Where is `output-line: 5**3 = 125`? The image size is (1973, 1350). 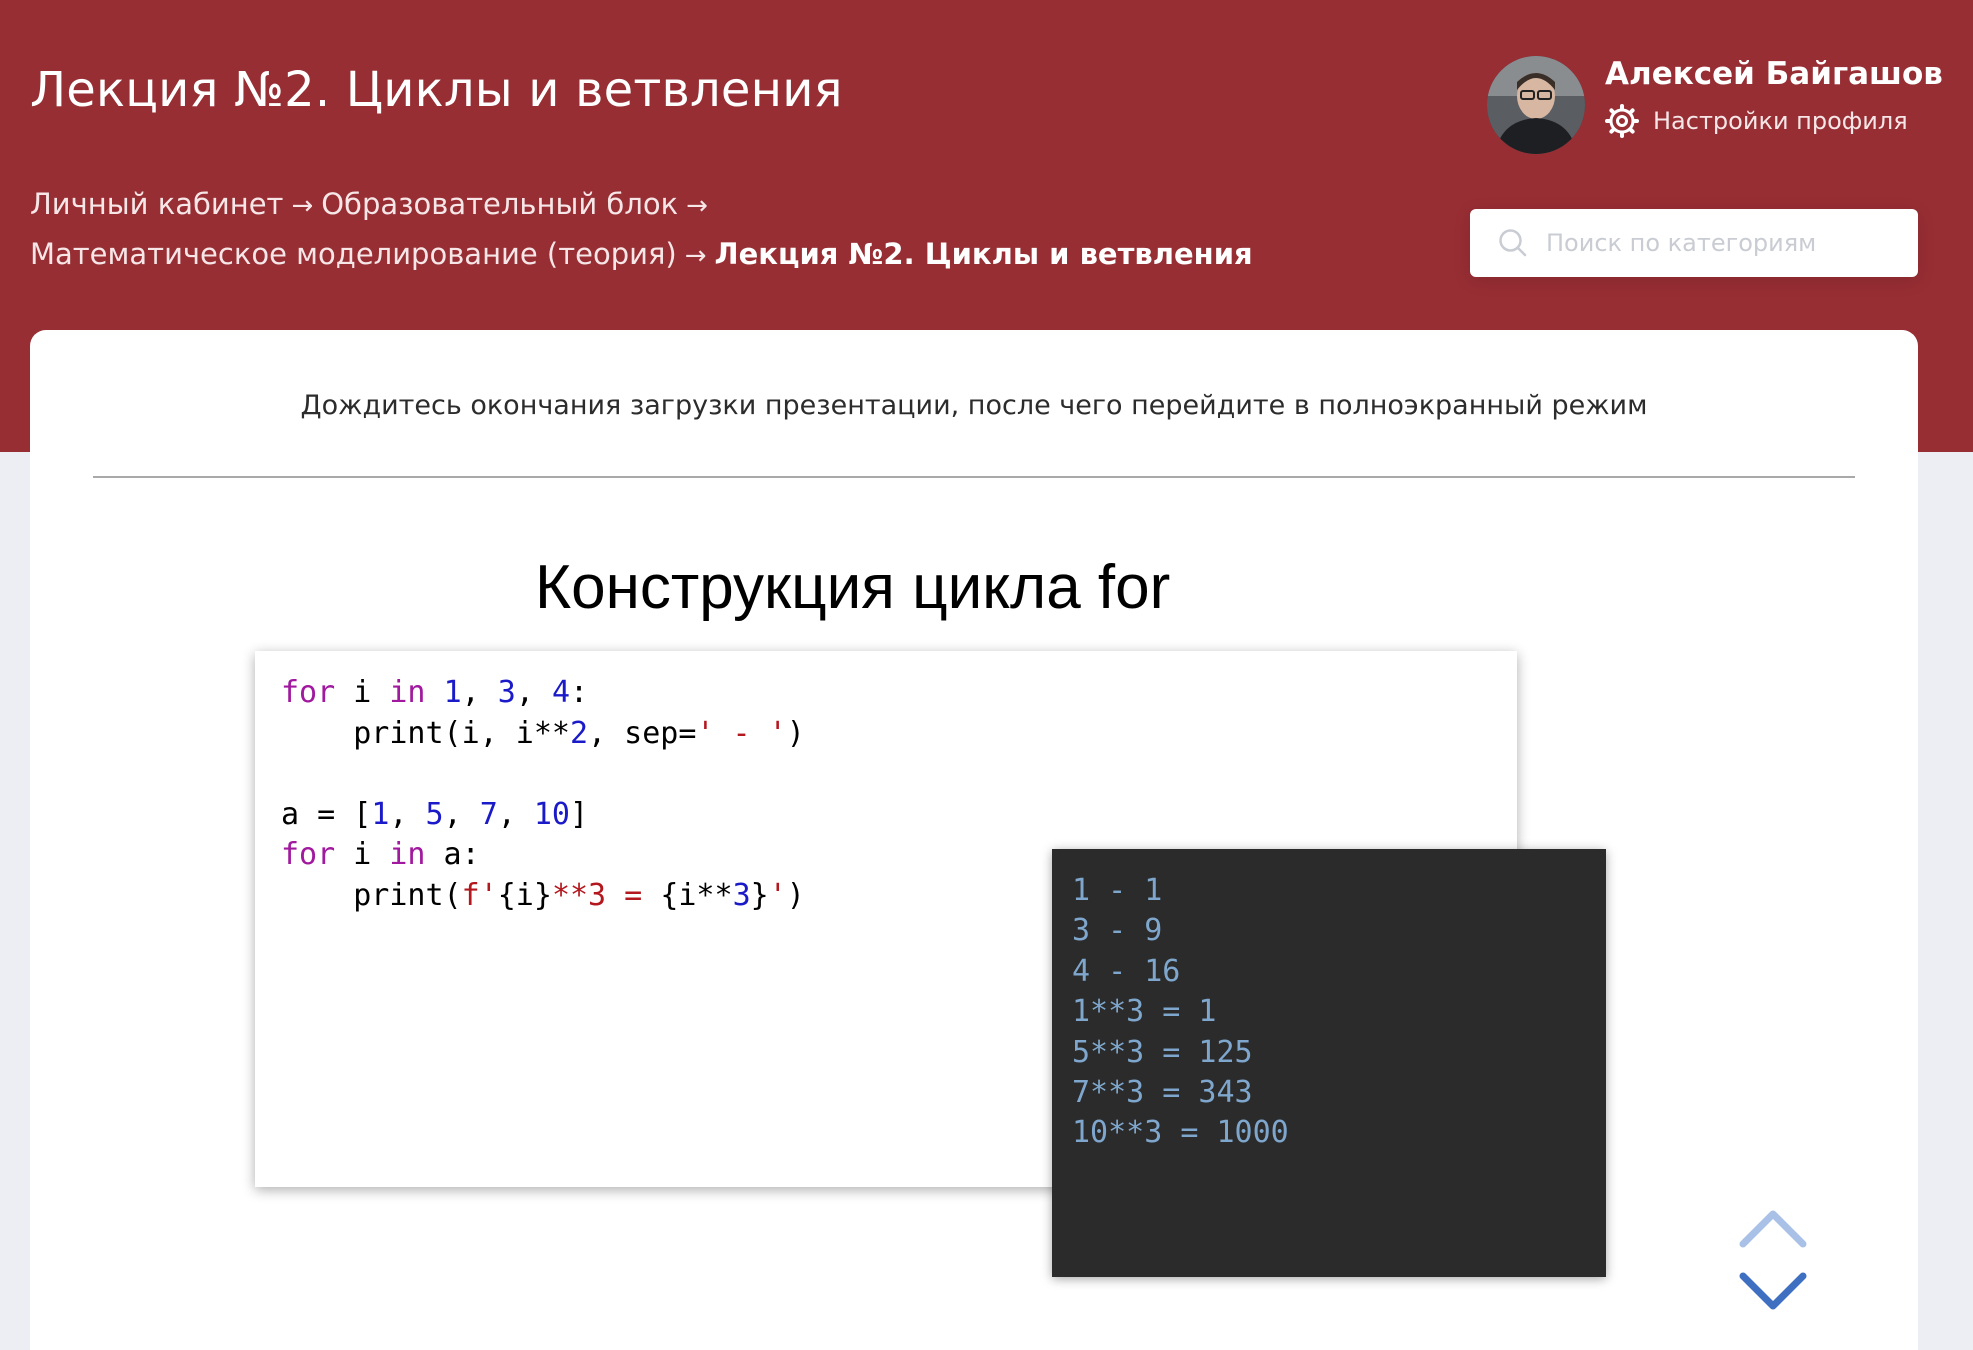
output-line: 5**3 = 125 is located at coordinates (1162, 1052).